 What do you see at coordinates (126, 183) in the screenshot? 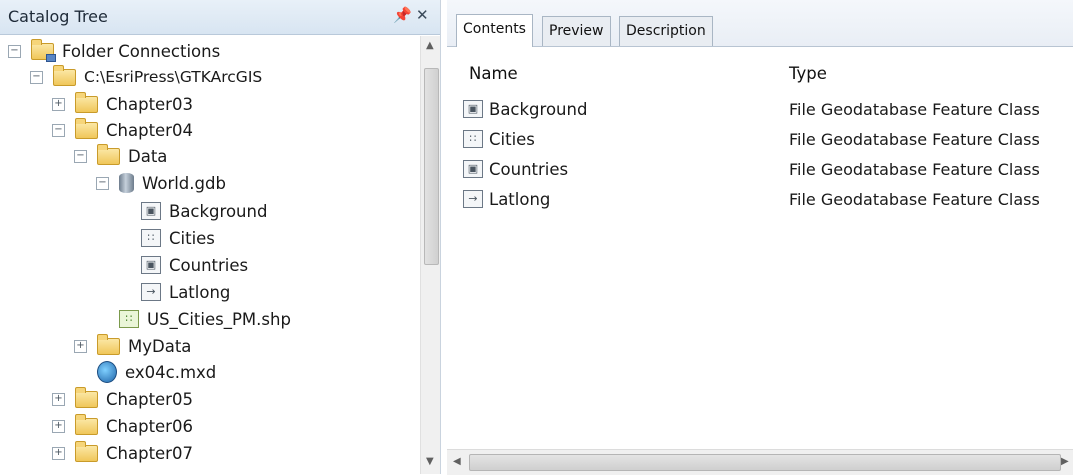
I see `geodatabase-icon` at bounding box center [126, 183].